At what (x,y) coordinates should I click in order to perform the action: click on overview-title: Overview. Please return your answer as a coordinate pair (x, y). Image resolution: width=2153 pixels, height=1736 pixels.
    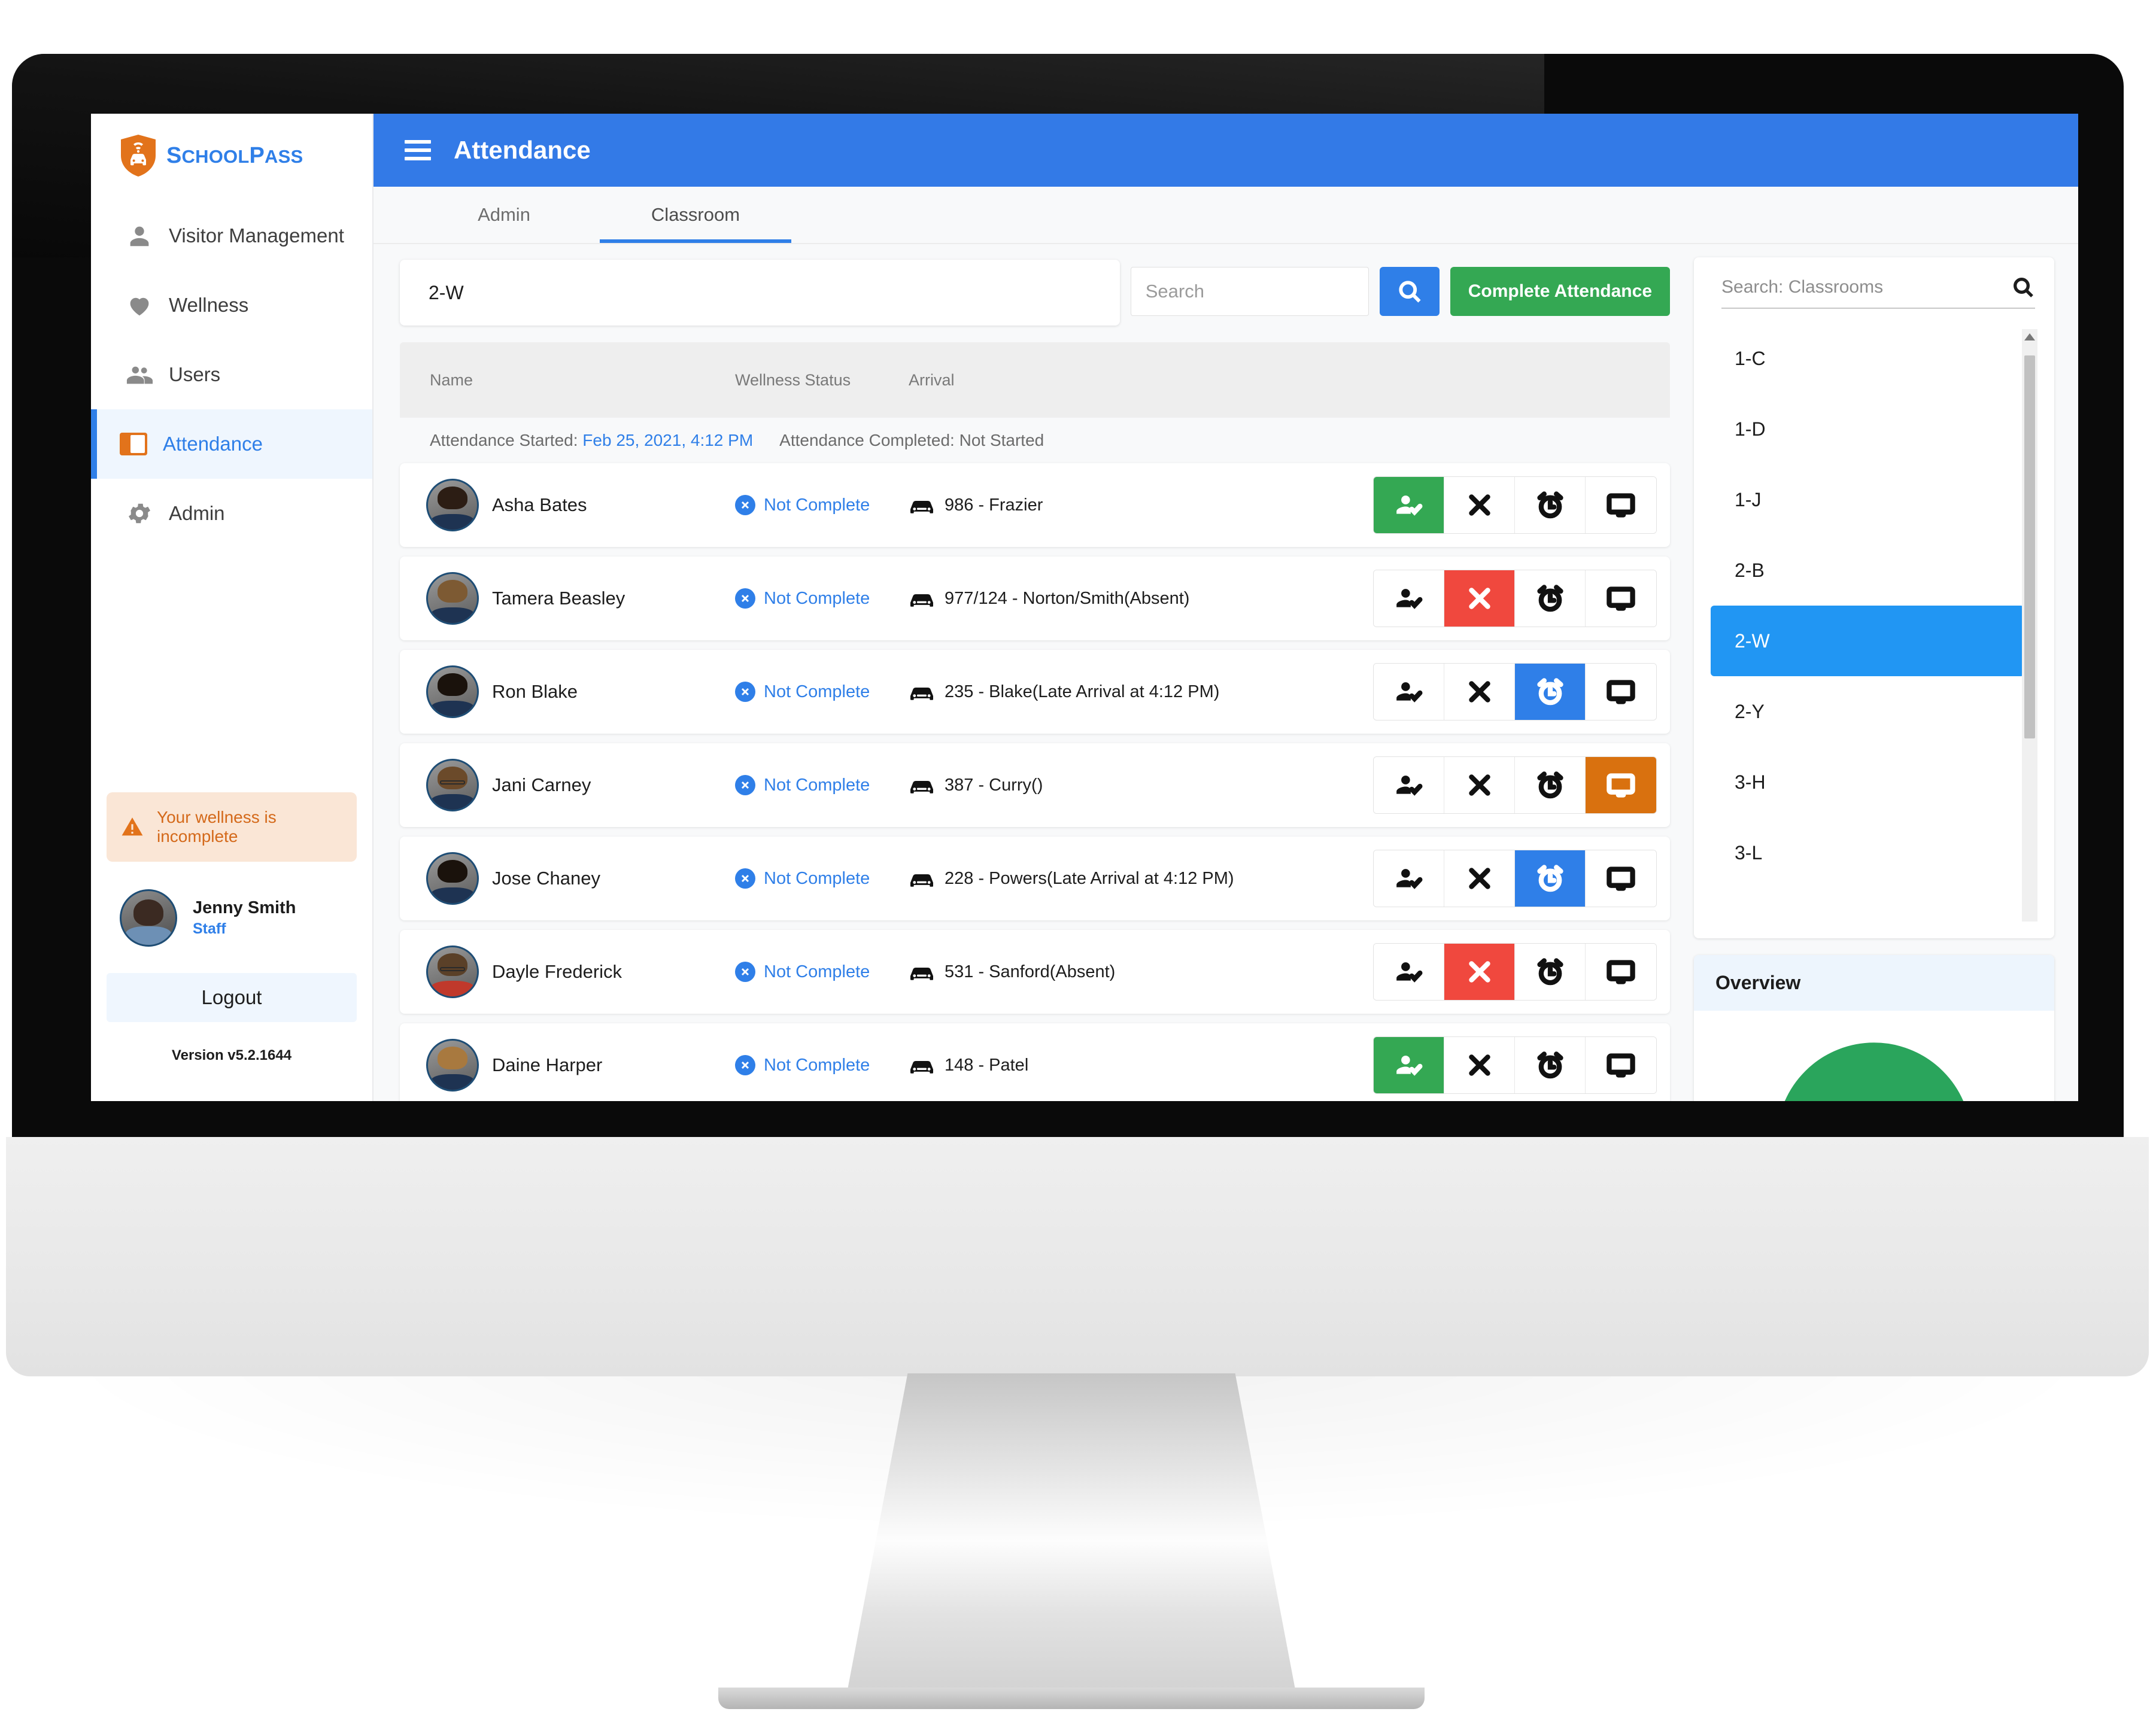
    Looking at the image, I should click on (1874, 983).